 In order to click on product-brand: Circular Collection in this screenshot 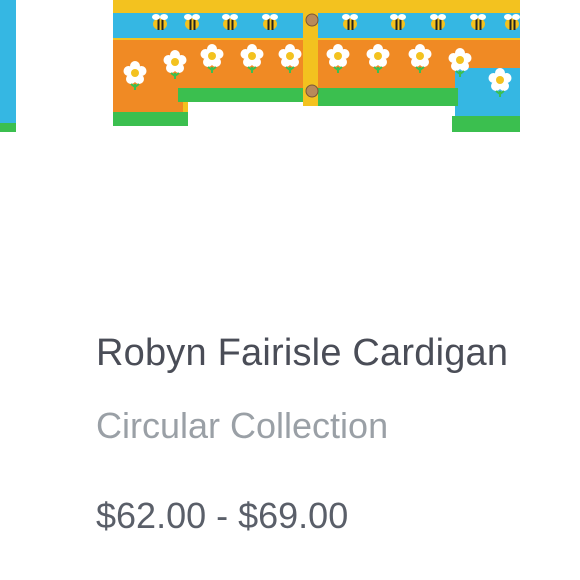, I will do `click(330, 426)`.